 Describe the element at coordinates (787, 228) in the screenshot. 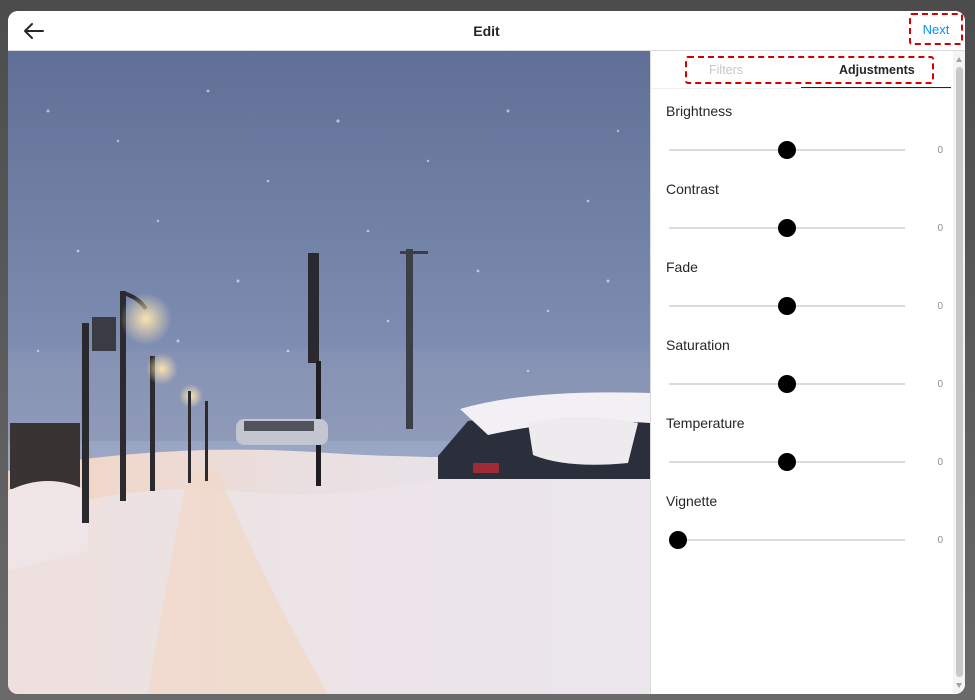

I see `contrast-slider-thumb` at that location.